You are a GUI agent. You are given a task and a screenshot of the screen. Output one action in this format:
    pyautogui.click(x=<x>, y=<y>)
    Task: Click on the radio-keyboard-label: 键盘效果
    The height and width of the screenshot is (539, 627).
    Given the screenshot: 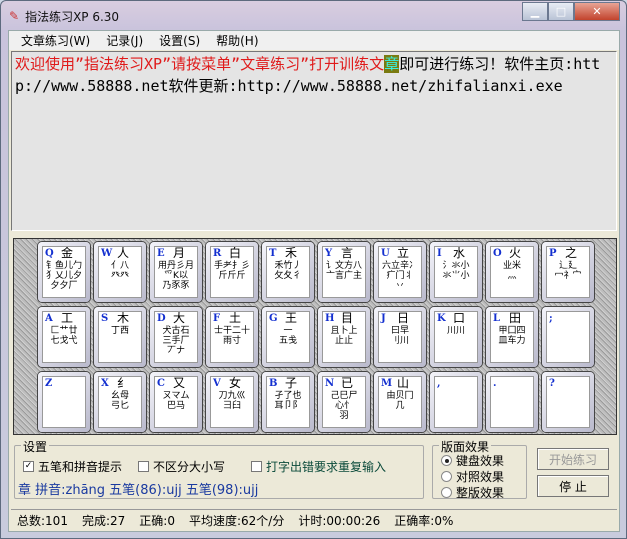 What is the action you would take?
    pyautogui.click(x=480, y=461)
    